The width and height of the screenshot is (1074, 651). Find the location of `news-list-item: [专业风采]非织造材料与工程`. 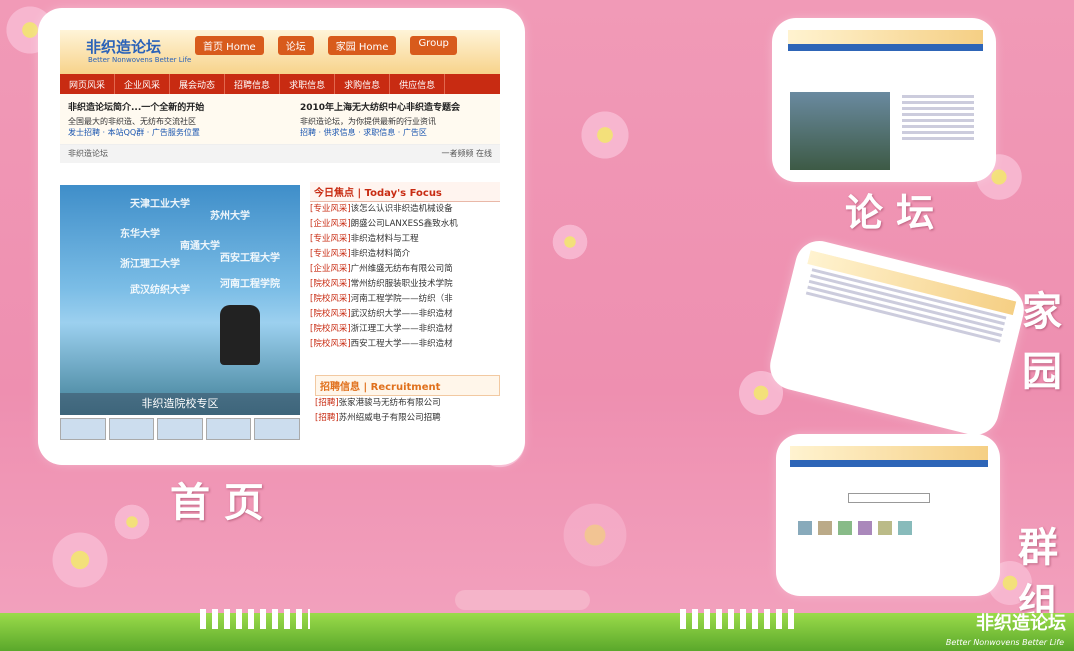

news-list-item: [专业风采]非织造材料与工程 is located at coordinates (405, 239).